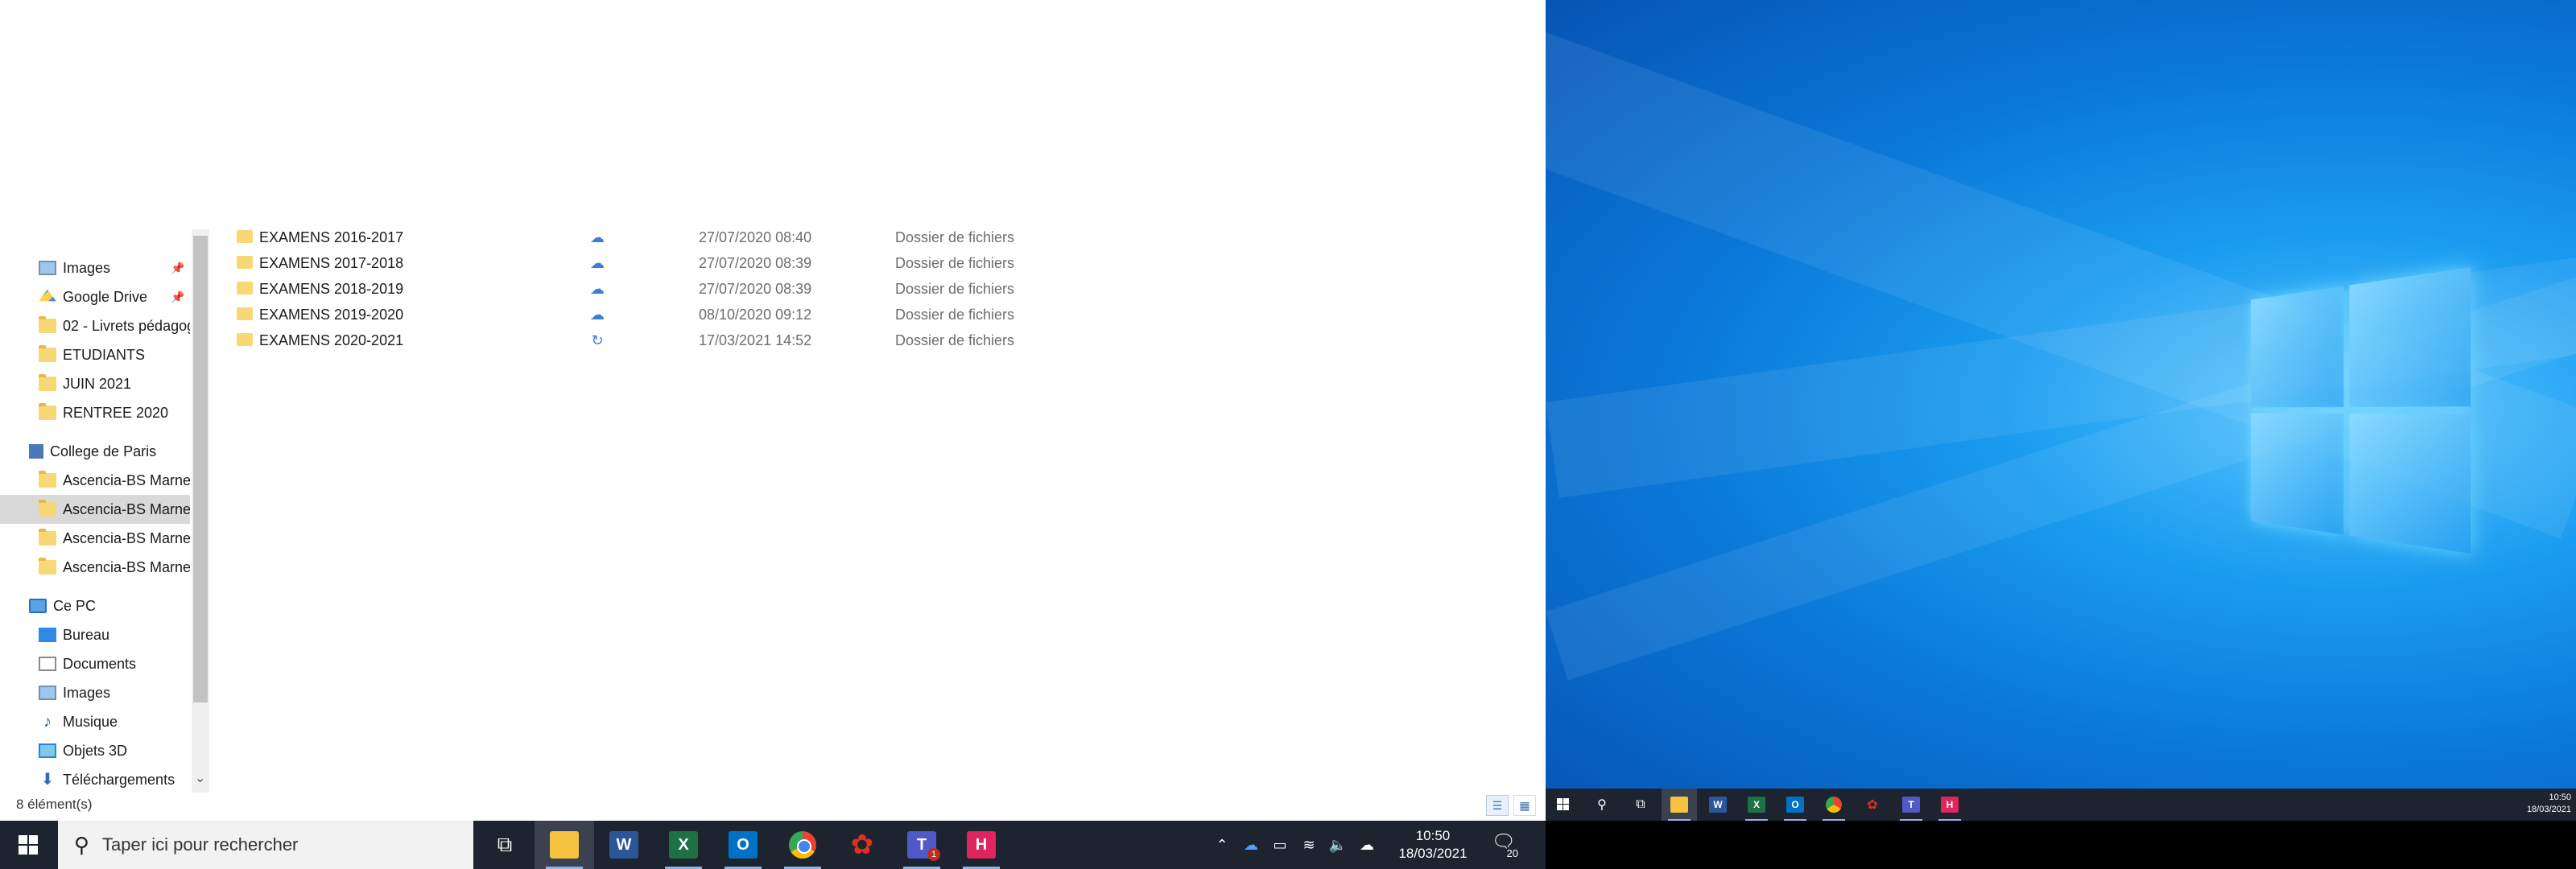 This screenshot has width=2576, height=869. Describe the element at coordinates (38, 606) in the screenshot. I see `pc-icon` at that location.